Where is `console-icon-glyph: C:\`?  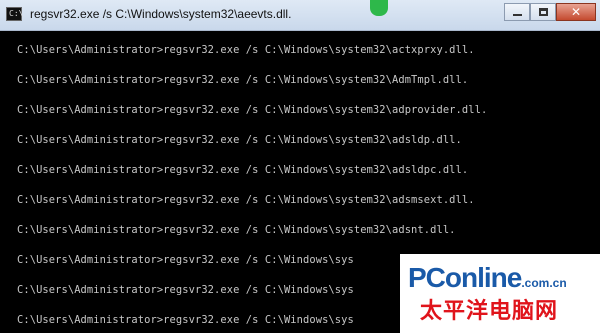 console-icon-glyph: C:\ is located at coordinates (16, 13).